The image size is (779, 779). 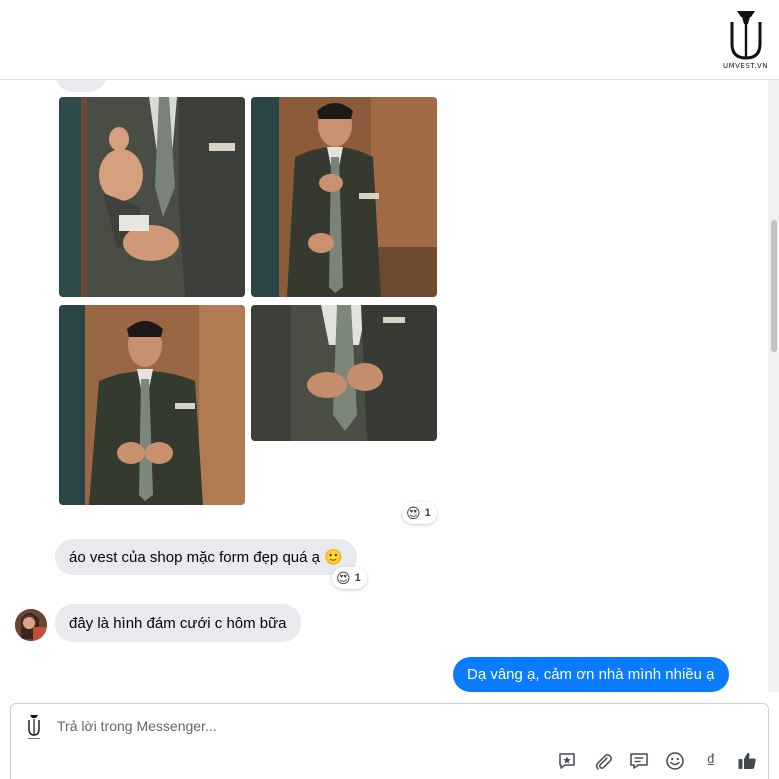 I want to click on man-adjusting-sleeve-photo, so click(x=344, y=197).